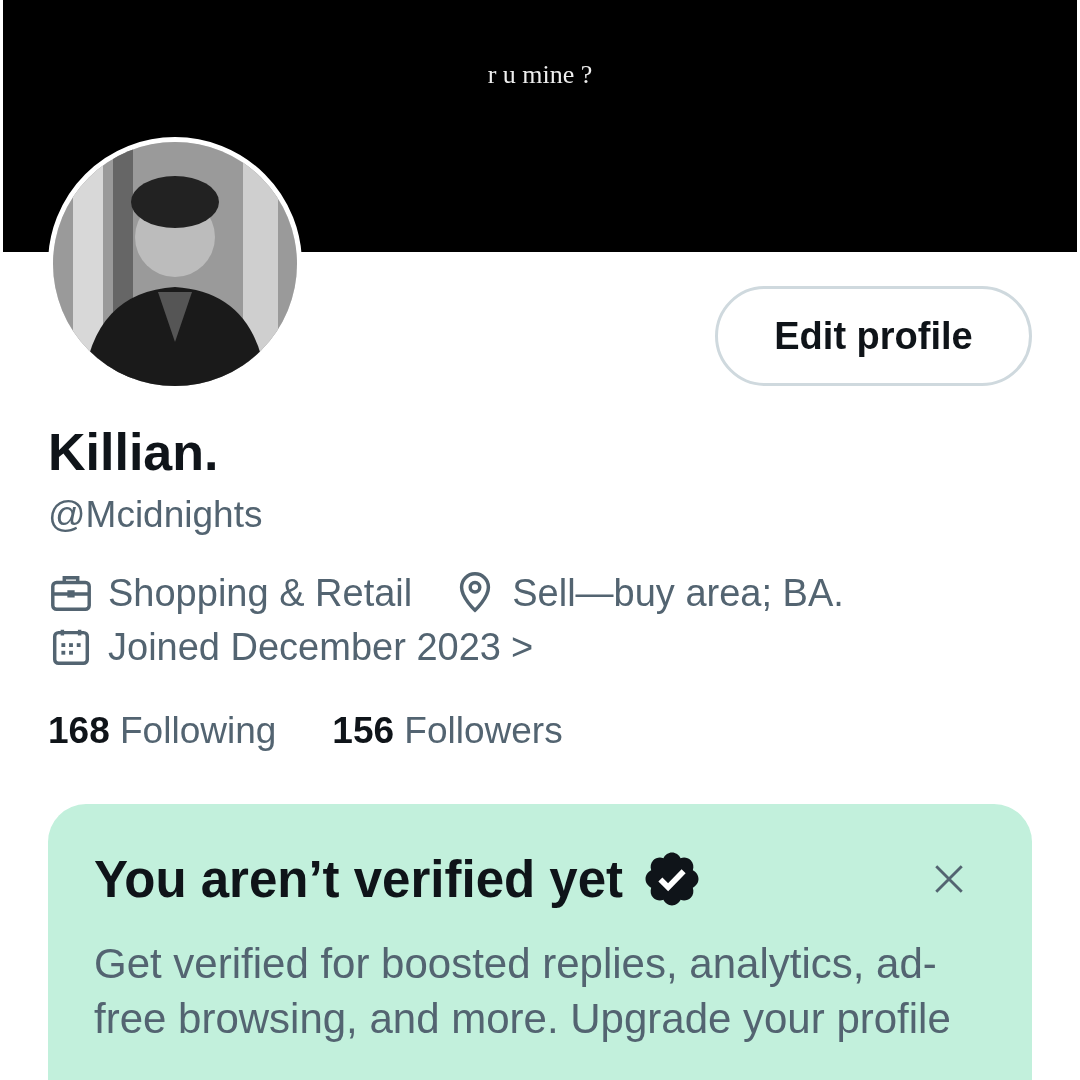 The height and width of the screenshot is (1080, 1080). What do you see at coordinates (447, 731) in the screenshot?
I see `follow-count-link: 156 Followers` at bounding box center [447, 731].